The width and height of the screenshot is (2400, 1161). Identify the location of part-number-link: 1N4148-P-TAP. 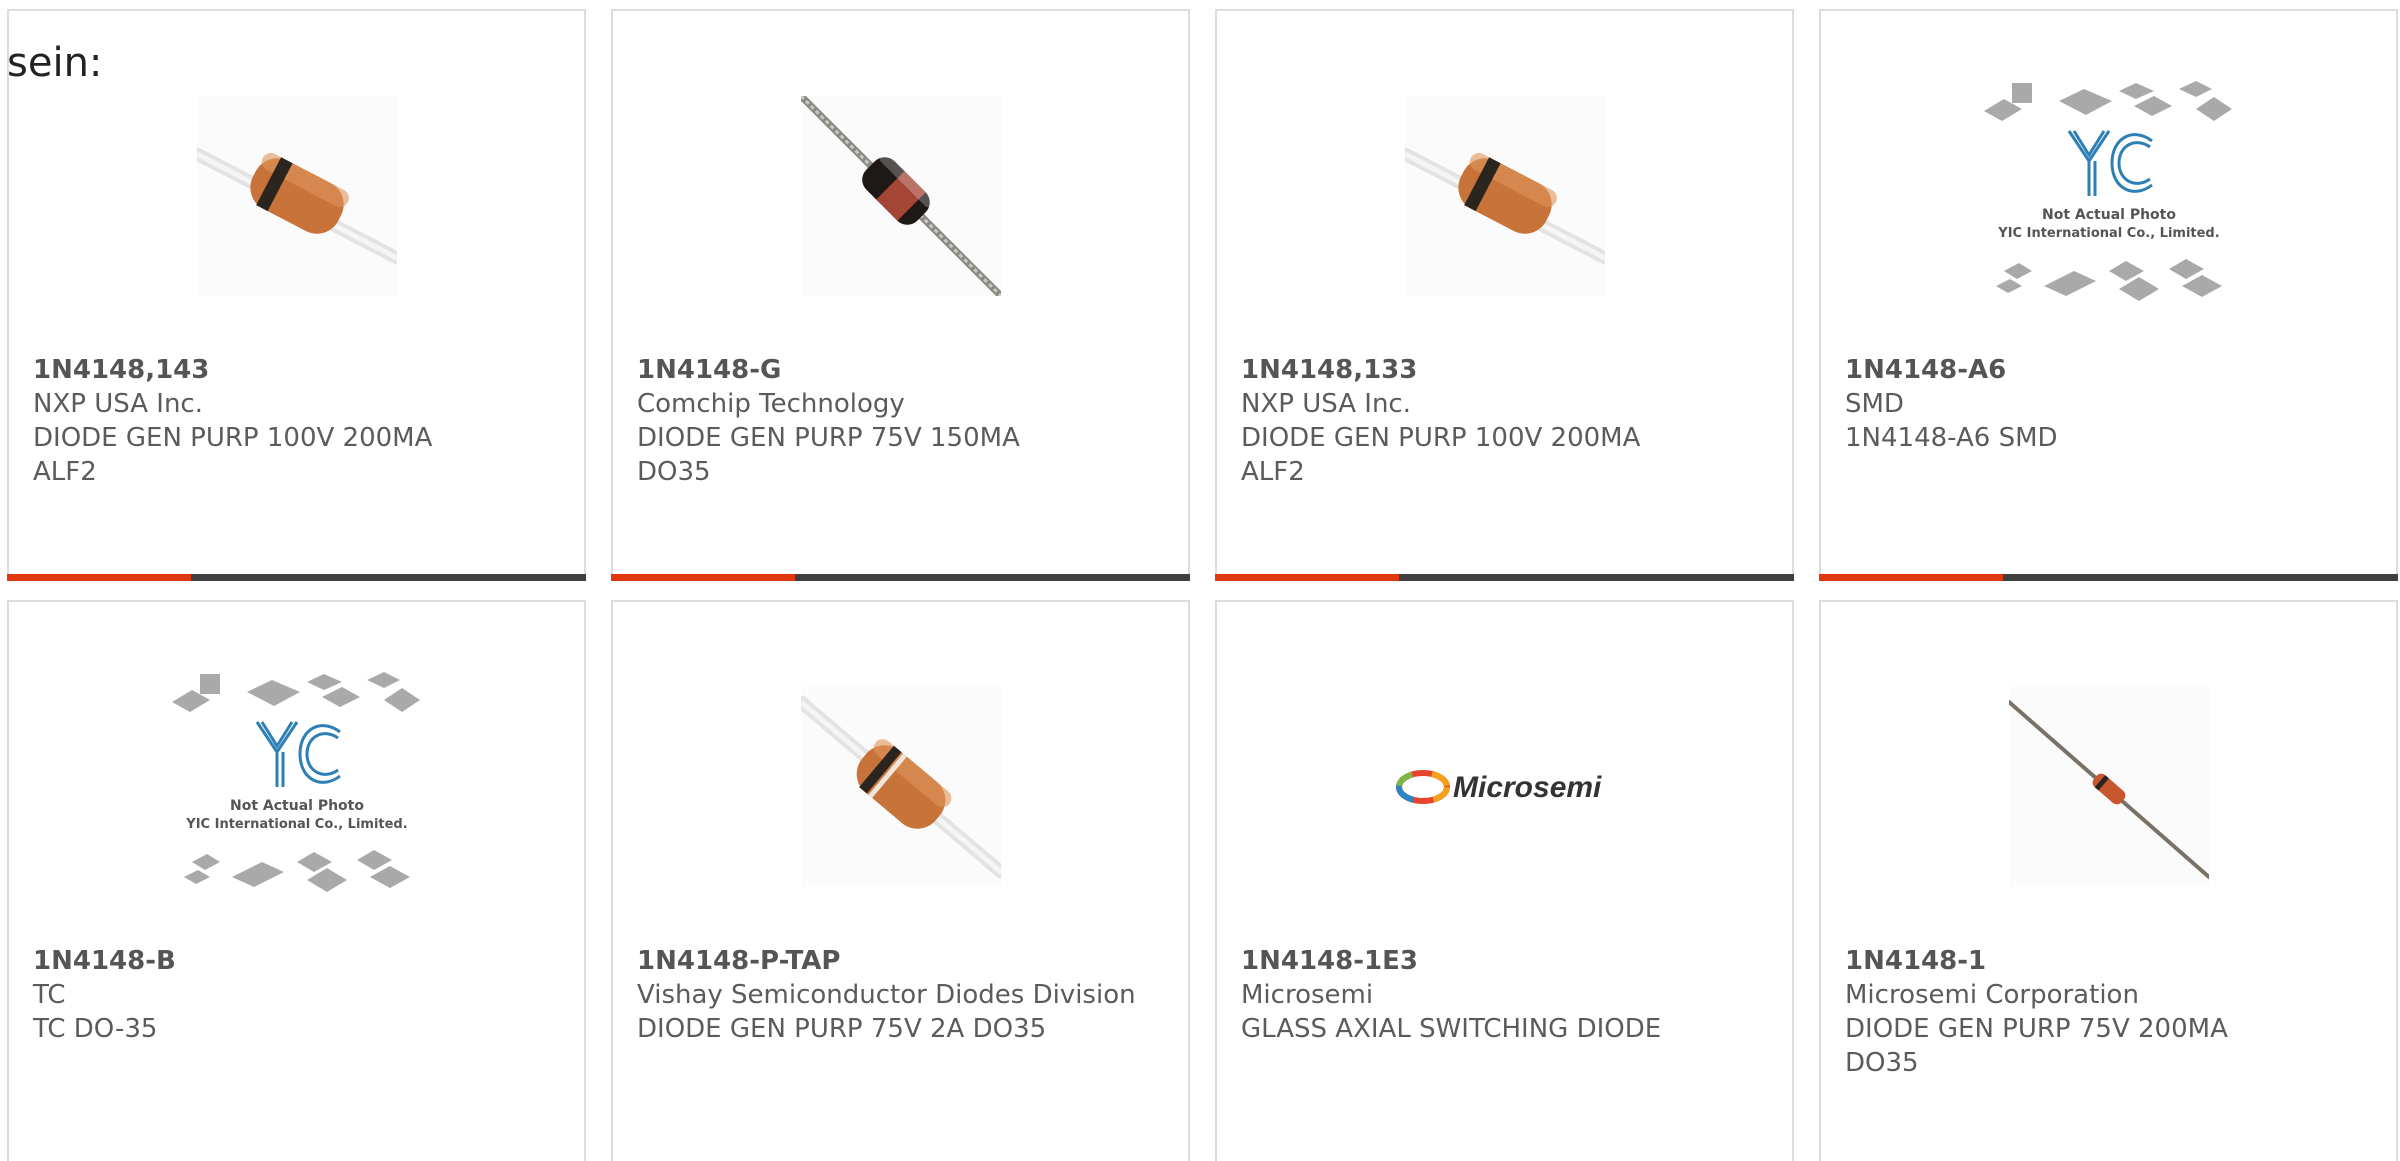
(900, 961).